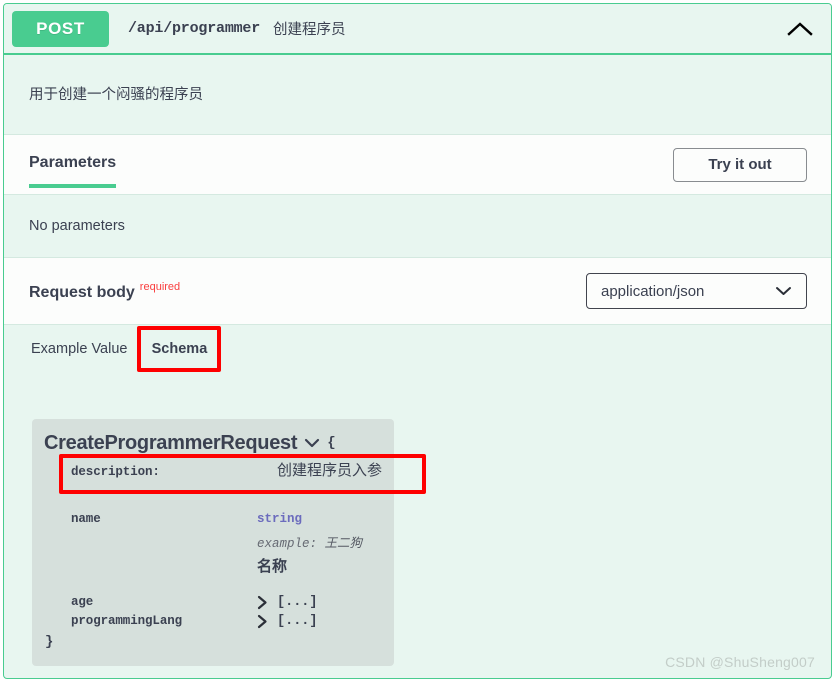 This screenshot has height=682, width=835. I want to click on model-row-name: name string example: 王二狗 名称, so click(213, 544).